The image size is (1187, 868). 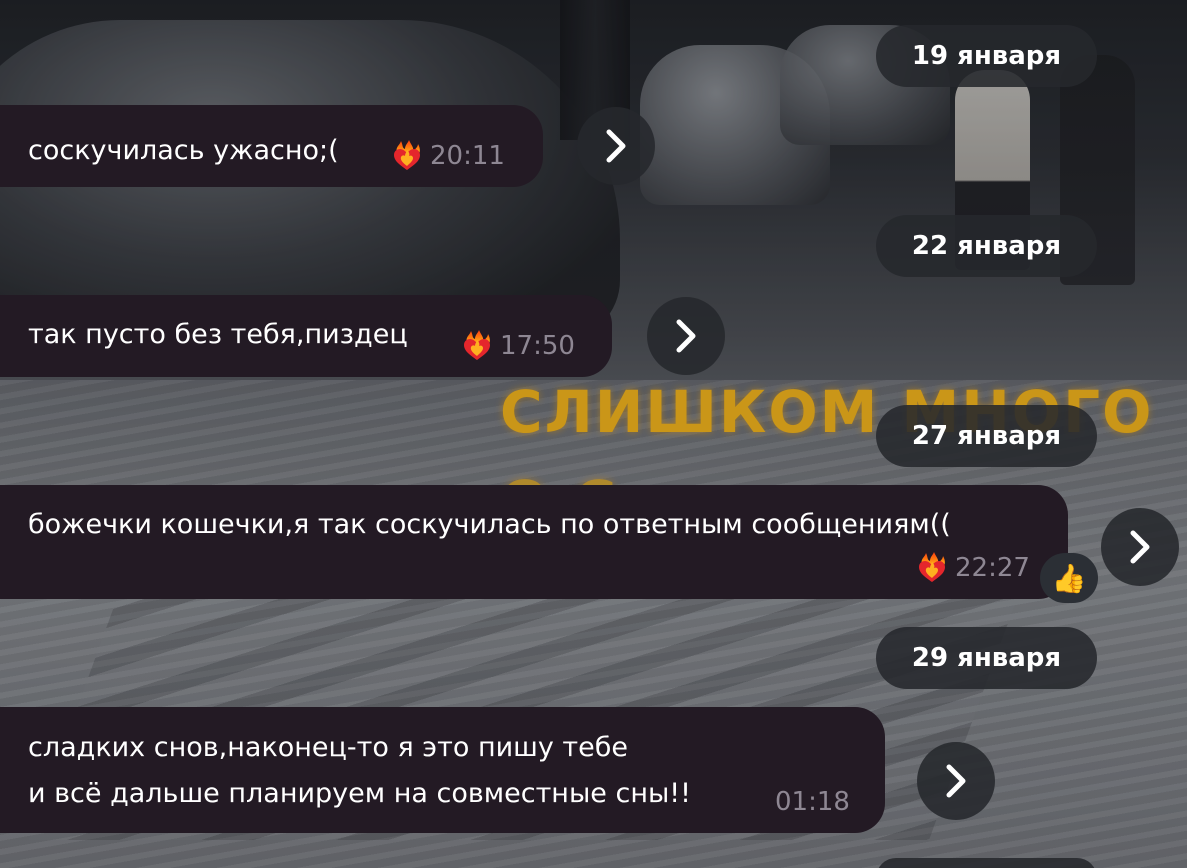 I want to click on message-bubble: так пусто без тебя,пиздец 17:50, so click(x=306, y=336).